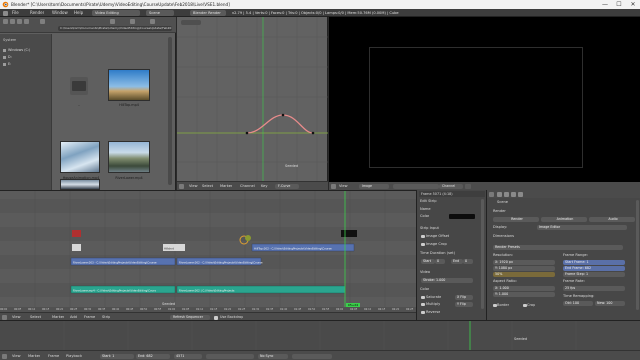  What do you see at coordinates (416, 186) in the screenshot?
I see `display-mode-icons` at bounding box center [416, 186].